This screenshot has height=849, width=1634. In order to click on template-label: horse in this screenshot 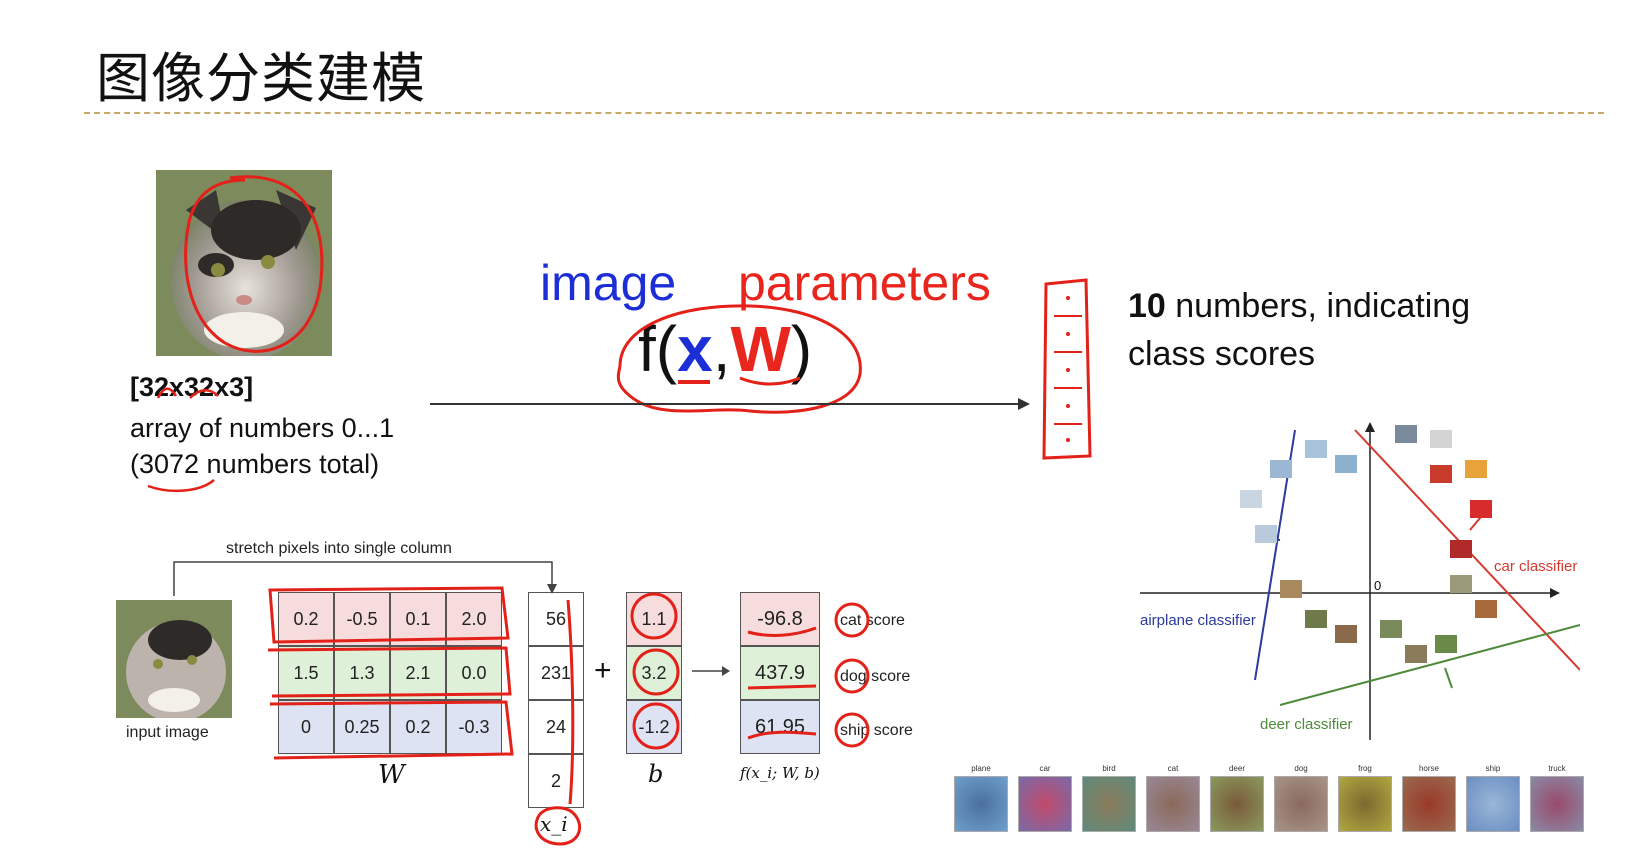, I will do `click(1428, 768)`.